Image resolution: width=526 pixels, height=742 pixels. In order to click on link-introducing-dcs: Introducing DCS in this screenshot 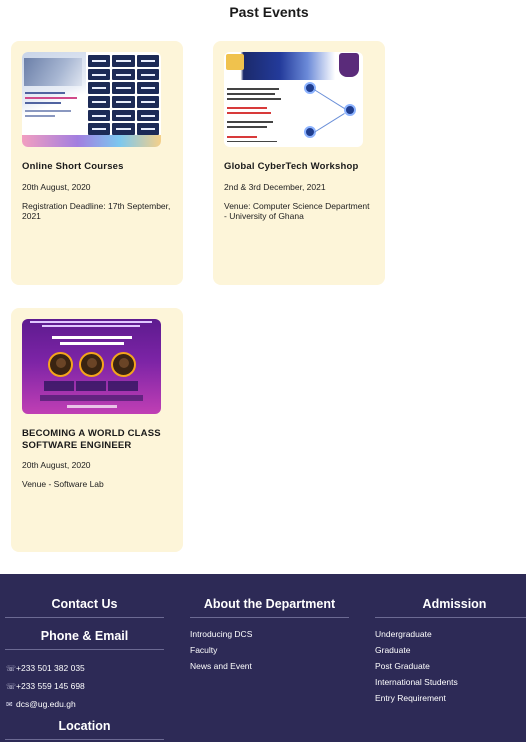, I will do `click(221, 634)`.